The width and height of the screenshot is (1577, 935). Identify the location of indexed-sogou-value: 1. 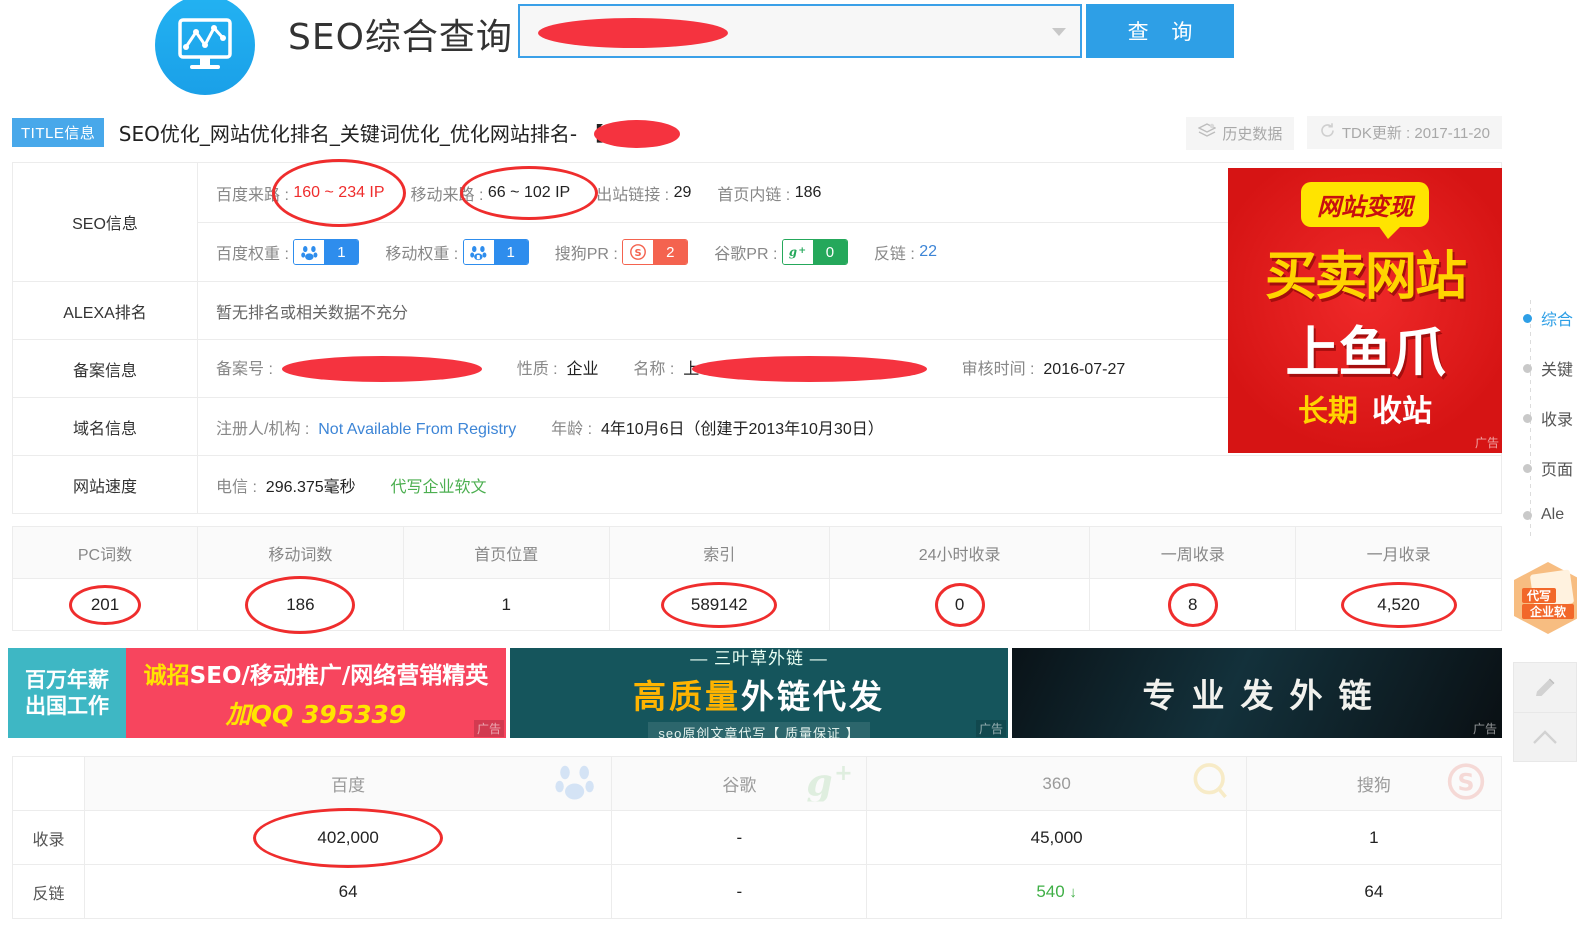
(1374, 837).